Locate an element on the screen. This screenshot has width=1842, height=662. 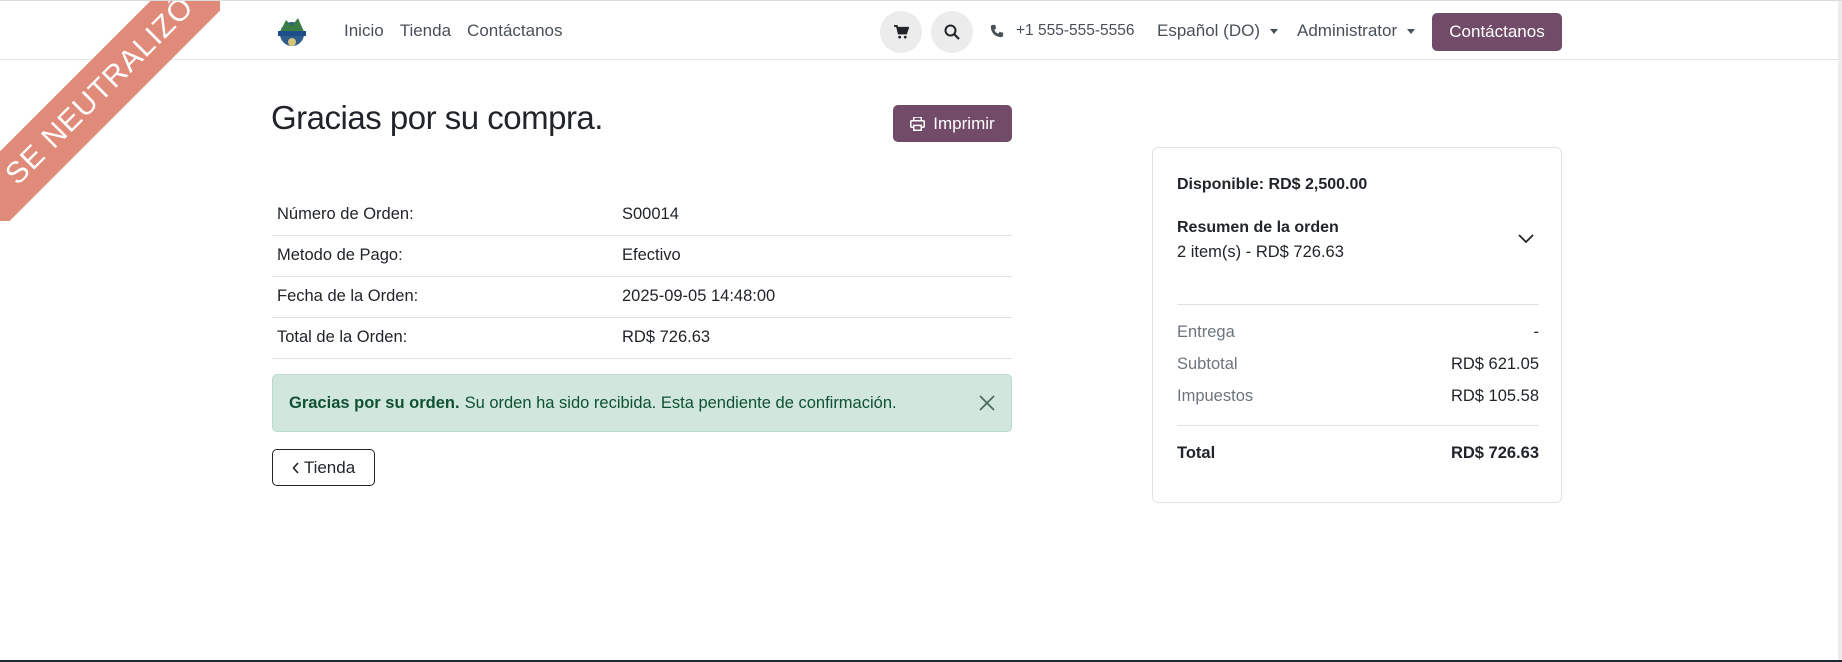
chevron-left-icon is located at coordinates (295, 467).